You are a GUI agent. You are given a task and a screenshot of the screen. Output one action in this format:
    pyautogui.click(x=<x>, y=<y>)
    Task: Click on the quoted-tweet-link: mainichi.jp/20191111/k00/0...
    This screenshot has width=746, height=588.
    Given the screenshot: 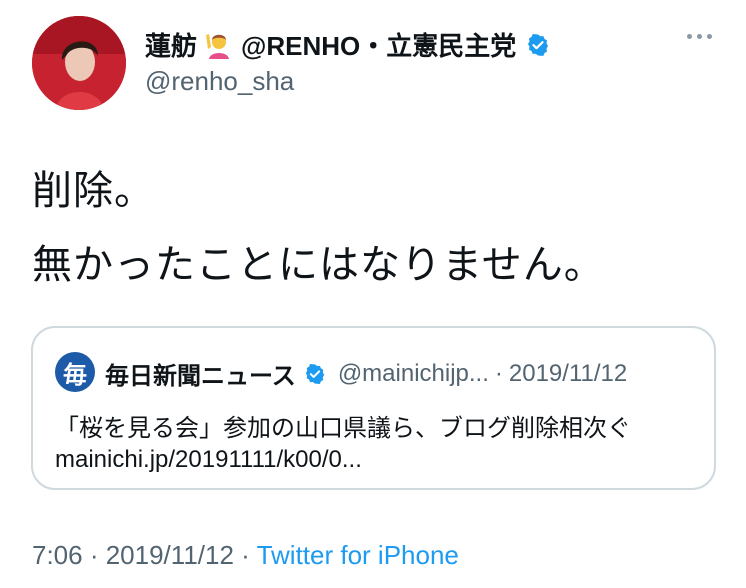 What is the action you would take?
    pyautogui.click(x=208, y=460)
    